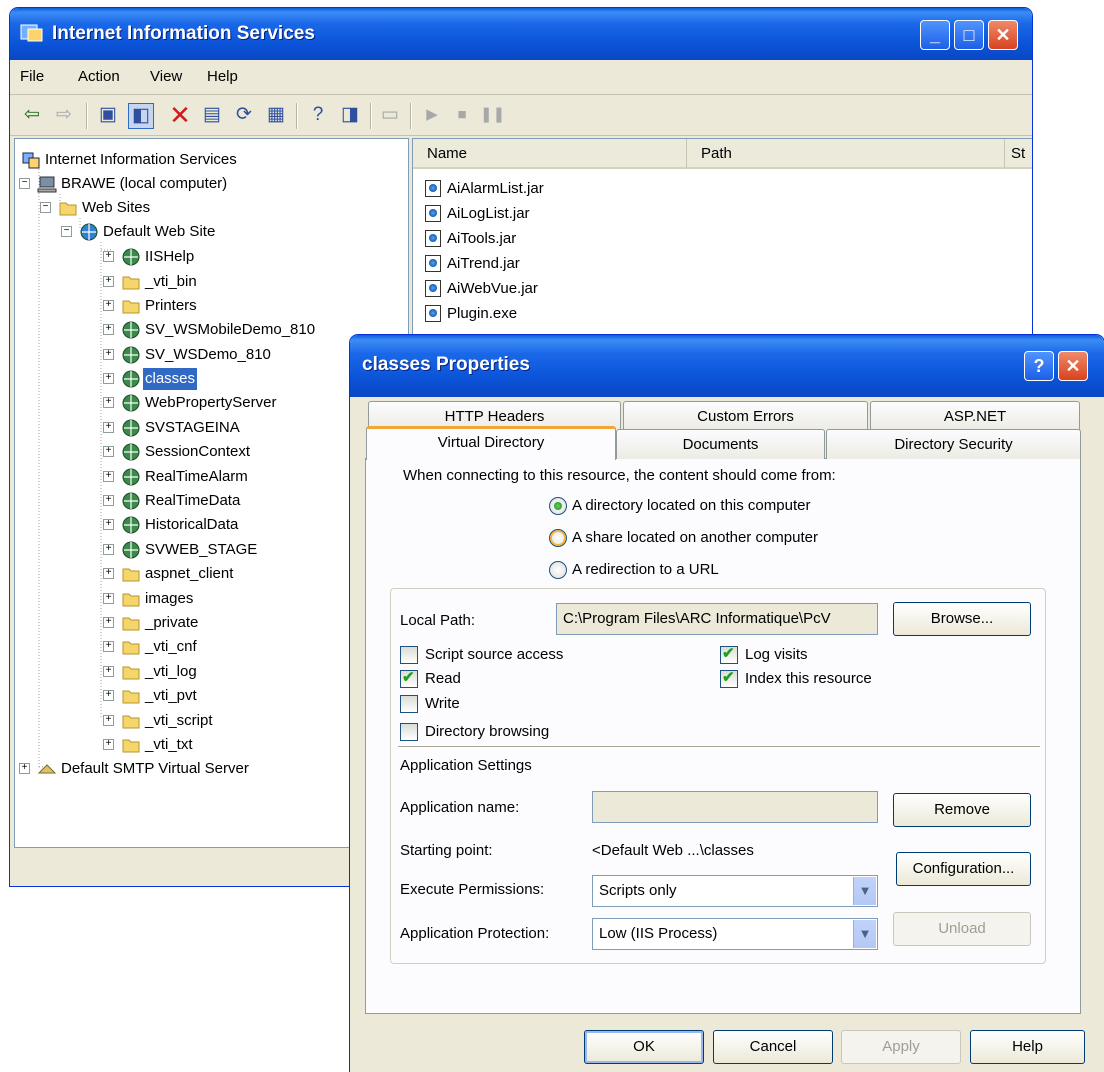 This screenshot has width=1104, height=1072. Describe the element at coordinates (1018, 154) in the screenshot. I see `column-status: St` at that location.